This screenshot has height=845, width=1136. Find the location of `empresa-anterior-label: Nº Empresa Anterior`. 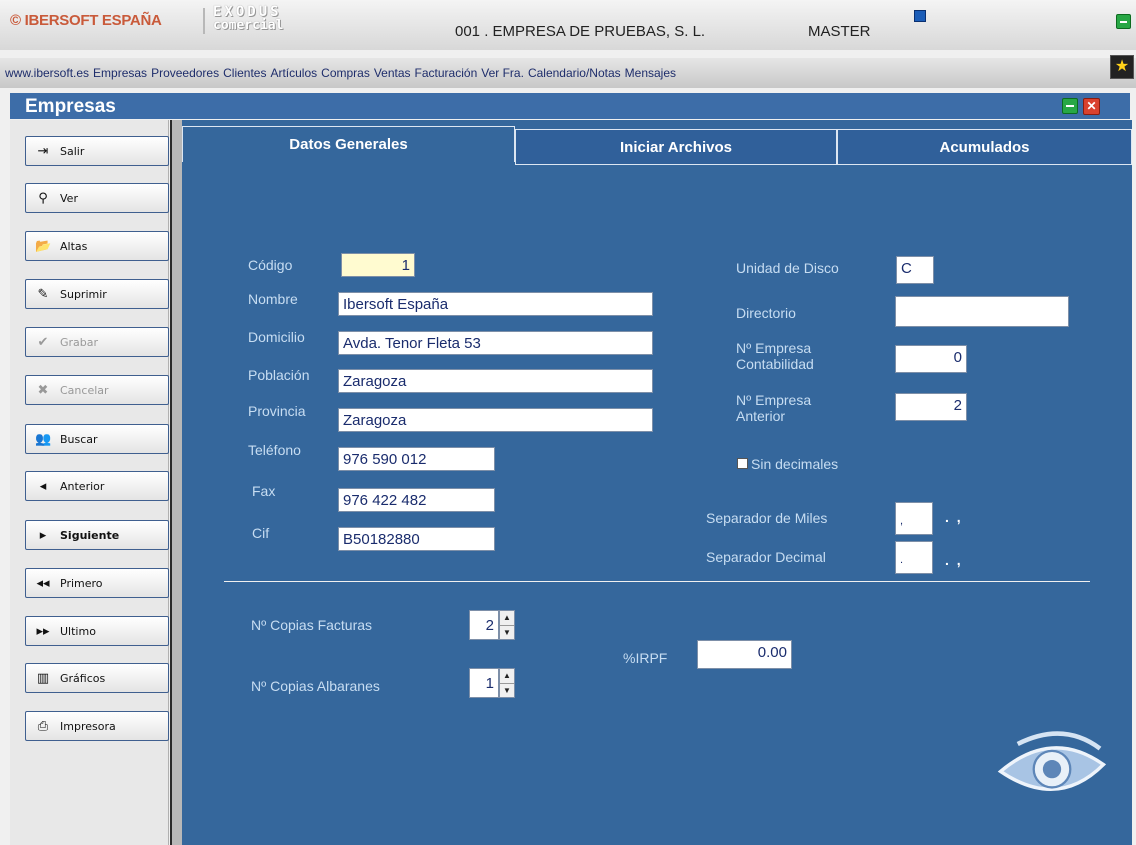

empresa-anterior-label: Nº Empresa Anterior is located at coordinates (773, 408).